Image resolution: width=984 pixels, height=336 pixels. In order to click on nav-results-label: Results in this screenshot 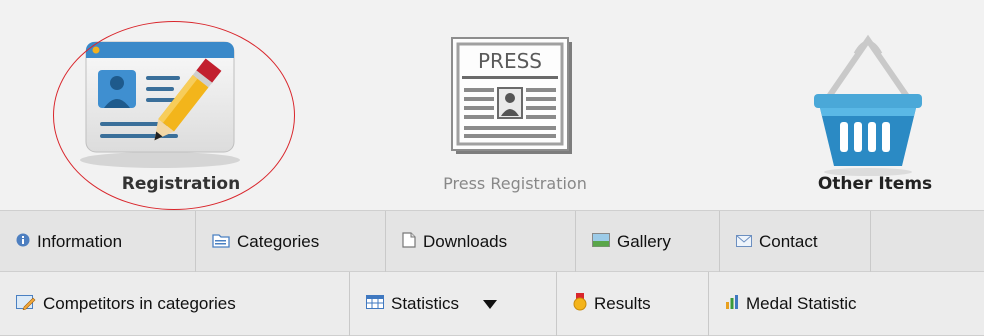, I will do `click(622, 303)`.